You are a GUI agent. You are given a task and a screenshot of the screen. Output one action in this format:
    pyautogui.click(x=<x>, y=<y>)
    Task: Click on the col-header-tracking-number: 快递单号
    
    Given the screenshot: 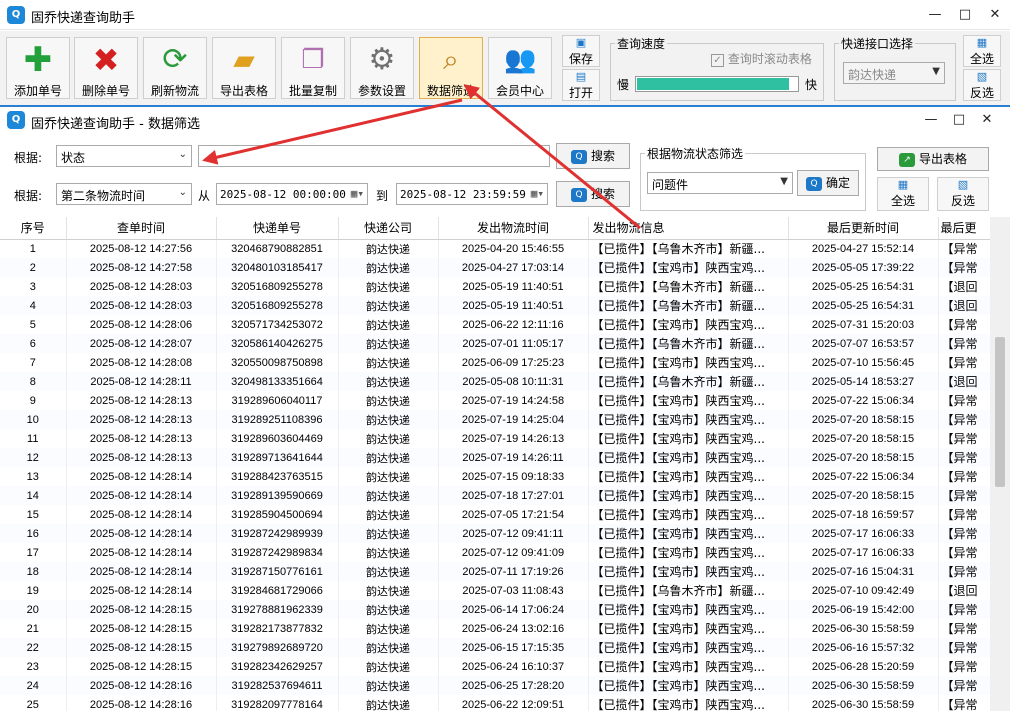 What is the action you would take?
    pyautogui.click(x=277, y=228)
    